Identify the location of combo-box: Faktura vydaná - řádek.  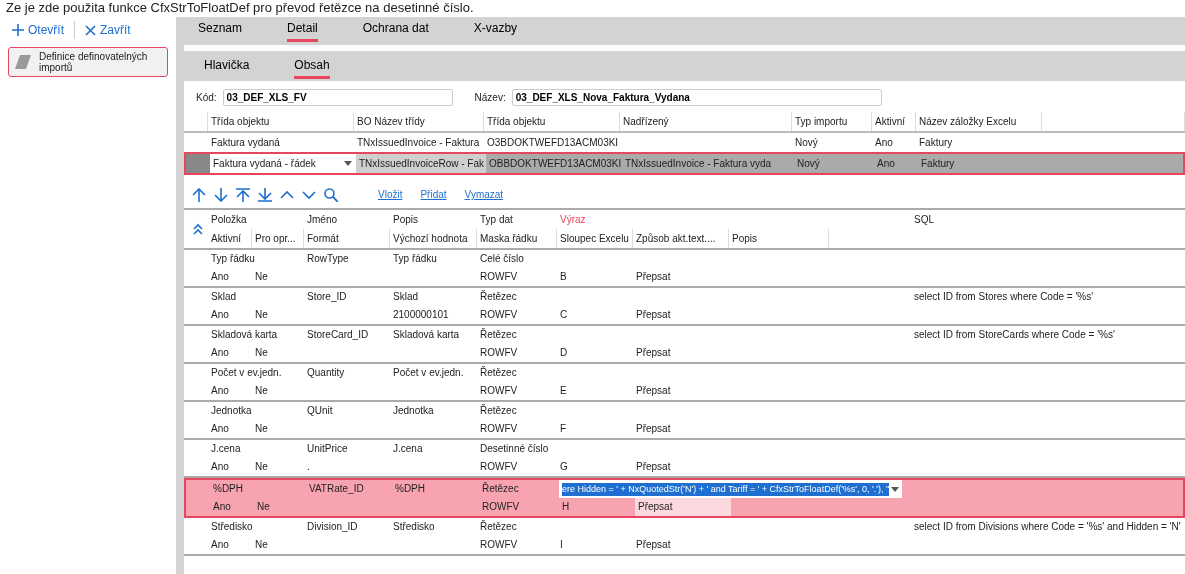
(283, 163).